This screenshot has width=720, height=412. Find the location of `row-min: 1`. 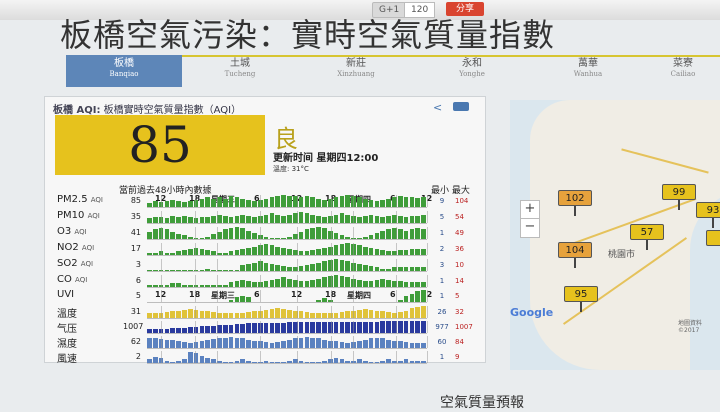

row-min: 1 is located at coordinates (442, 357).